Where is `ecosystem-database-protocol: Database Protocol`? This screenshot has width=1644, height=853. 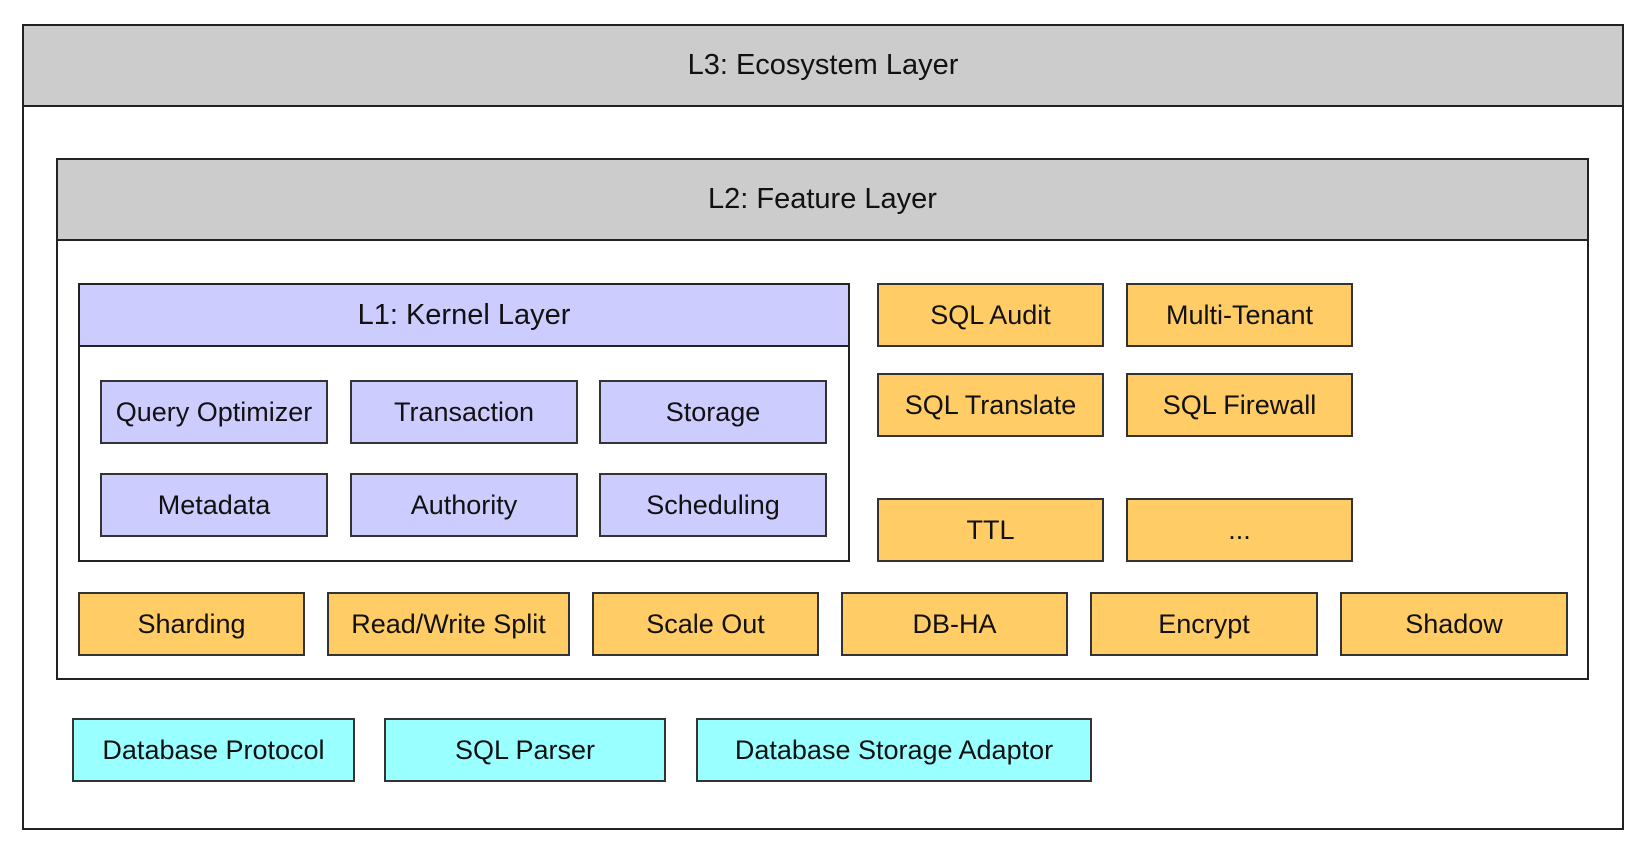
ecosystem-database-protocol: Database Protocol is located at coordinates (213, 750).